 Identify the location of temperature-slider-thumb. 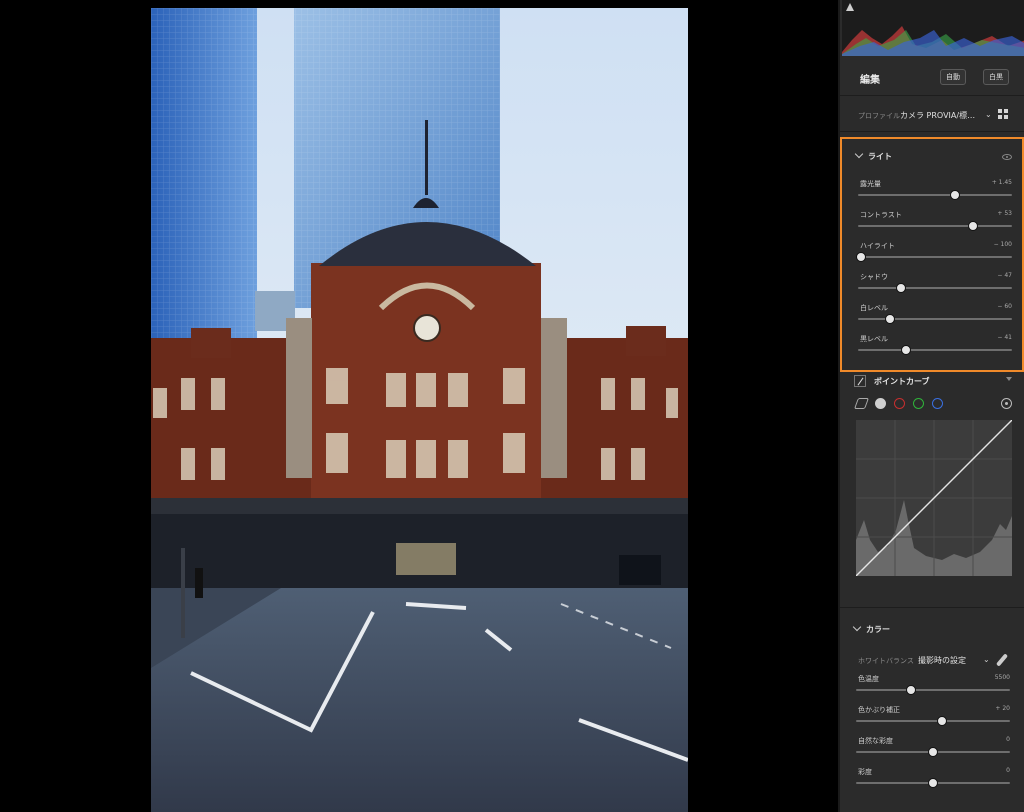
(911, 690).